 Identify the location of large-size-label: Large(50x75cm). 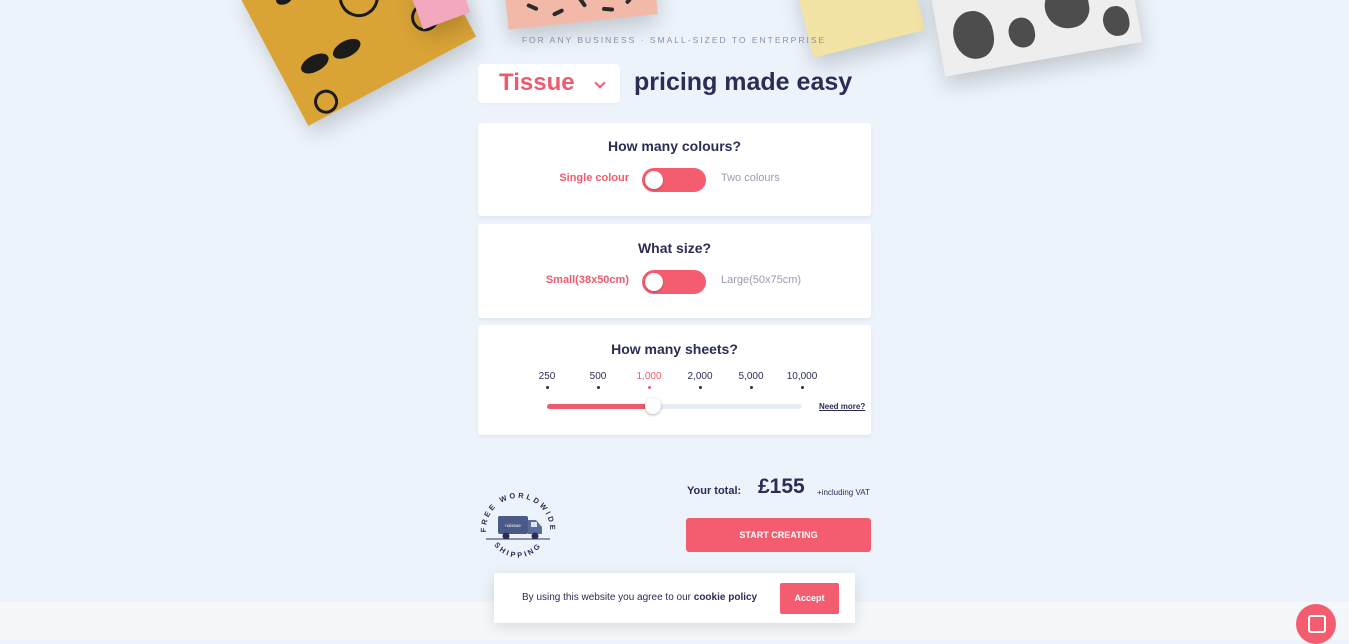
(761, 280).